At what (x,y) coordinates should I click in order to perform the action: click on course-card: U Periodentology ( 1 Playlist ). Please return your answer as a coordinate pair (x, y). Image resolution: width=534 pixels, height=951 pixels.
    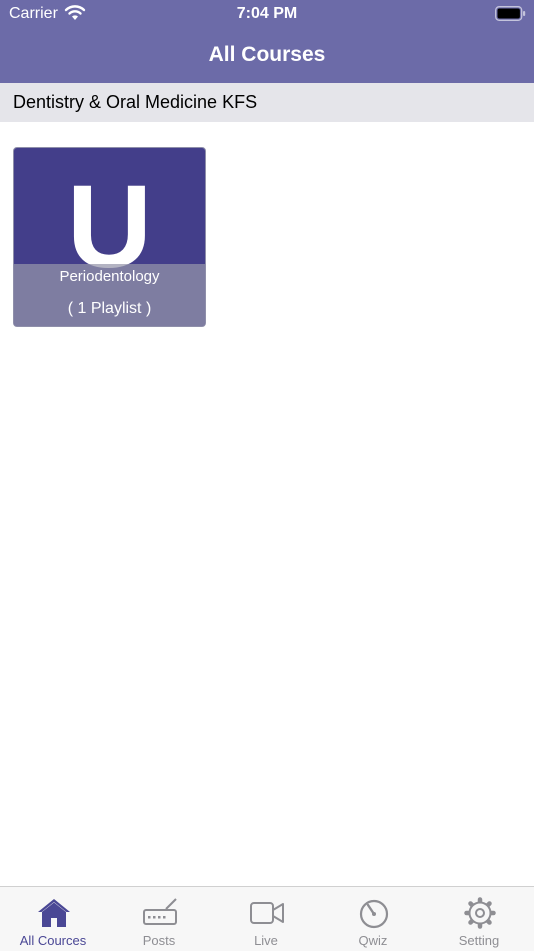
    Looking at the image, I should click on (109, 237).